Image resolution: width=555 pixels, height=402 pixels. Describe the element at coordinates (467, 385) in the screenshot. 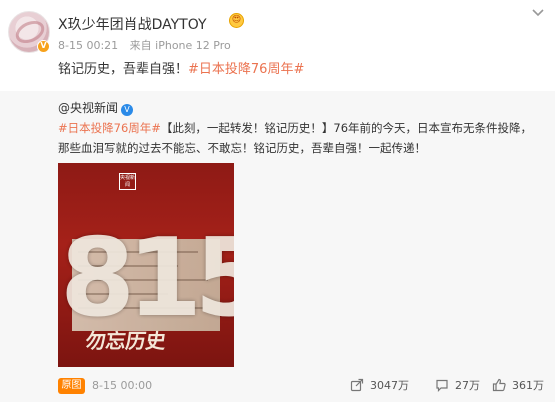

I see `comment-count: 27万` at that location.